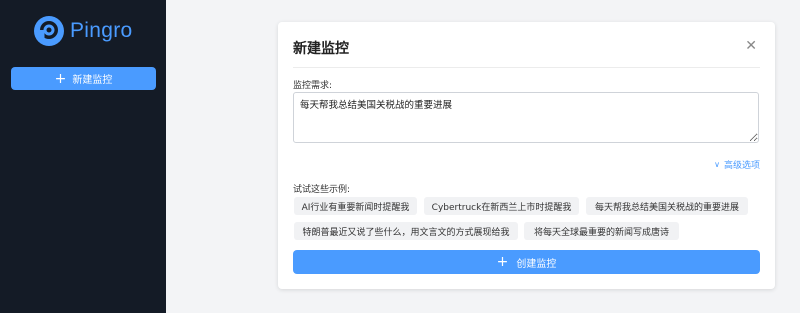 This screenshot has width=800, height=313. I want to click on create-monitor-button-label: 创建监控, so click(536, 264).